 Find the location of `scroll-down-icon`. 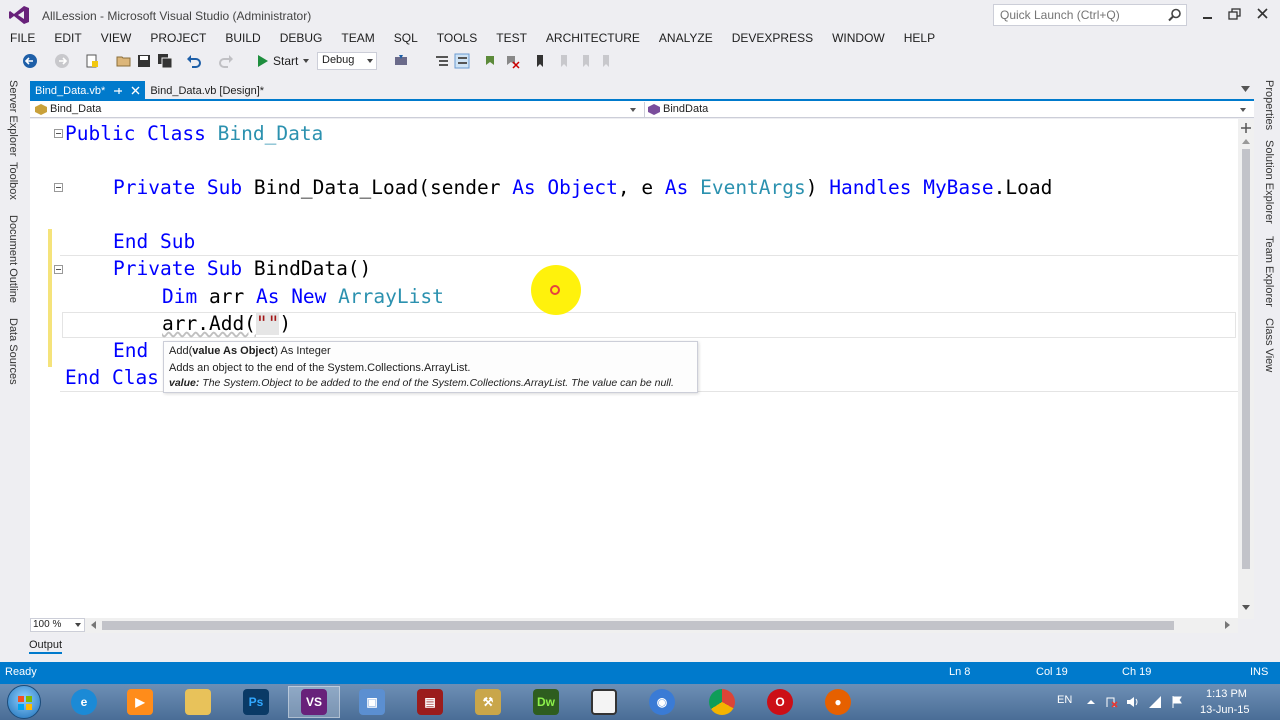

scroll-down-icon is located at coordinates (1246, 607).